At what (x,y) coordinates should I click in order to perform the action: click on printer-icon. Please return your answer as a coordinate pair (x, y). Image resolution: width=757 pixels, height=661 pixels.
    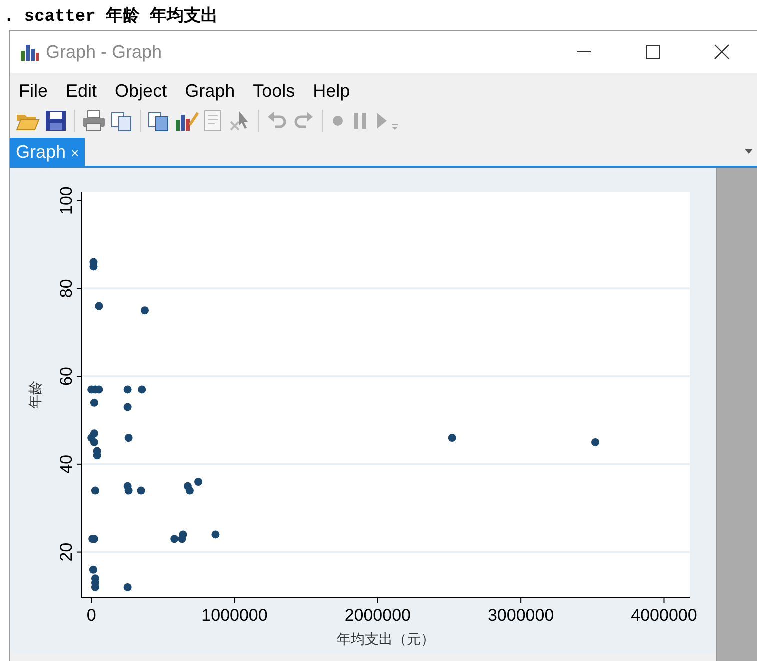
    Looking at the image, I should click on (94, 121).